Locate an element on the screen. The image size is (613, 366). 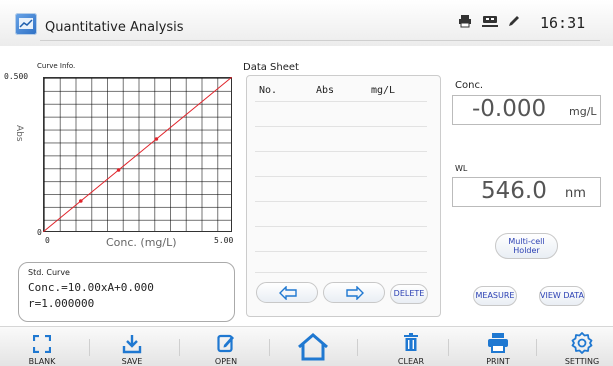
save-button: SAVE is located at coordinates (132, 346).